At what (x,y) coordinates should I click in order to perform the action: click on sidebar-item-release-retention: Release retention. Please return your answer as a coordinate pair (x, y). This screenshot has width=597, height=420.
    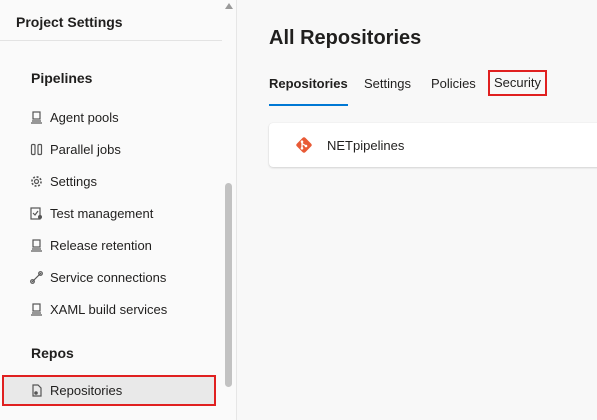
    Looking at the image, I should click on (109, 245).